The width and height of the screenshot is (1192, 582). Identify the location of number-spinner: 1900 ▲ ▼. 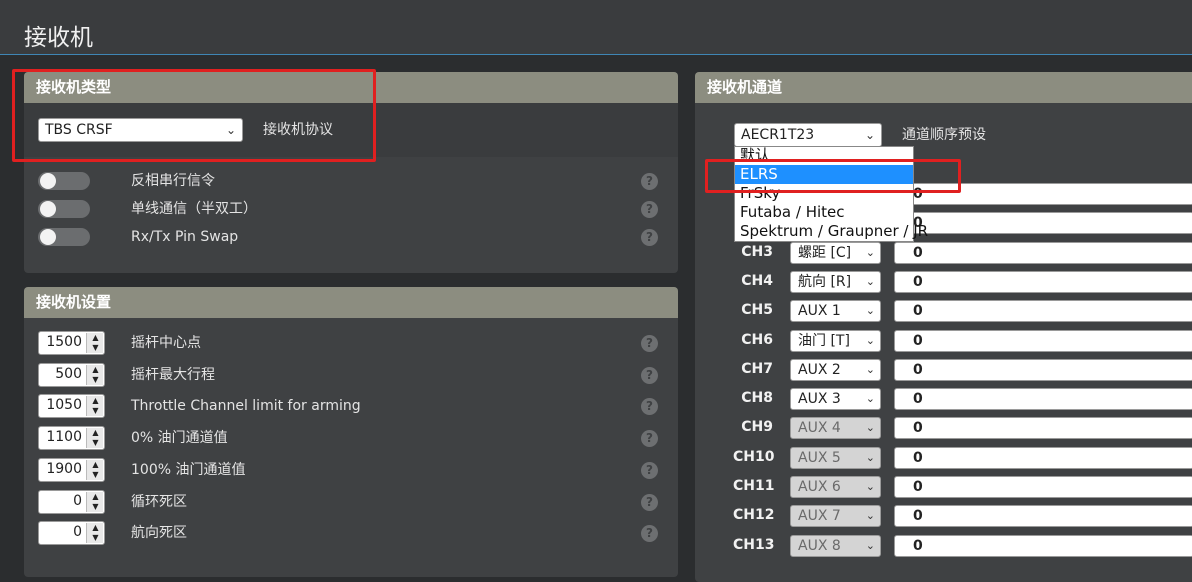
(71, 469).